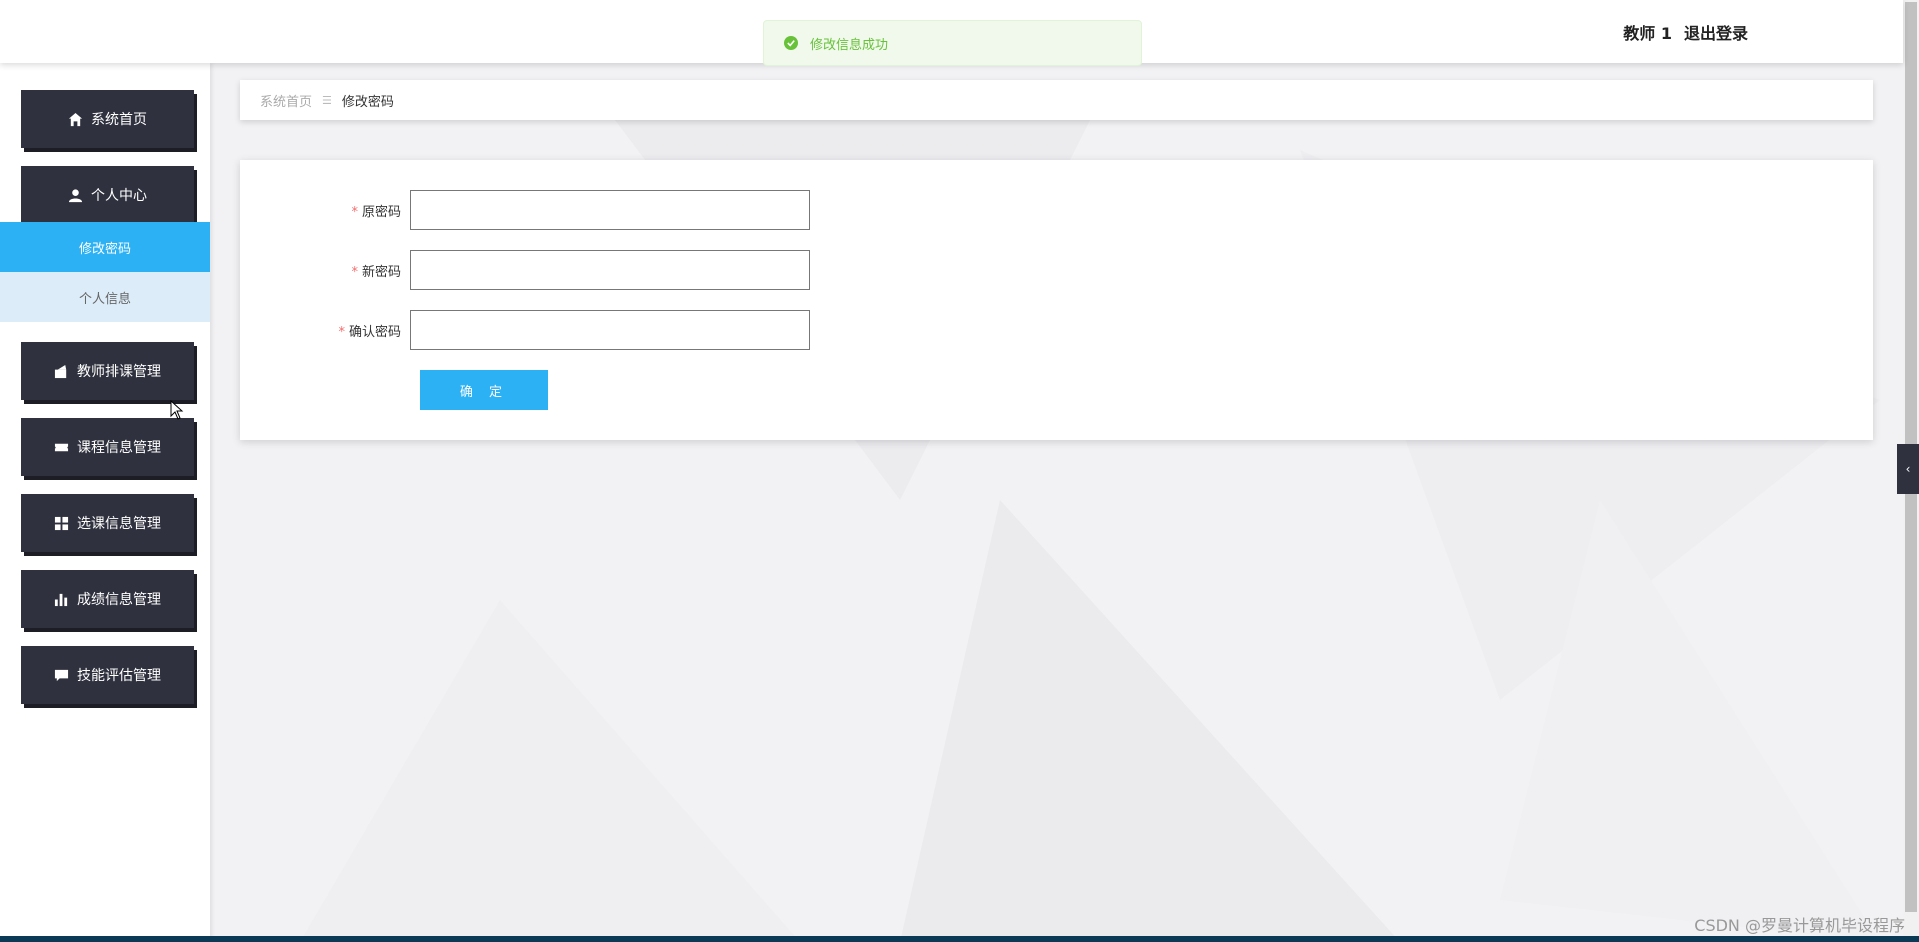  I want to click on sidebar-item-personal-center: 个人中心, so click(107, 195).